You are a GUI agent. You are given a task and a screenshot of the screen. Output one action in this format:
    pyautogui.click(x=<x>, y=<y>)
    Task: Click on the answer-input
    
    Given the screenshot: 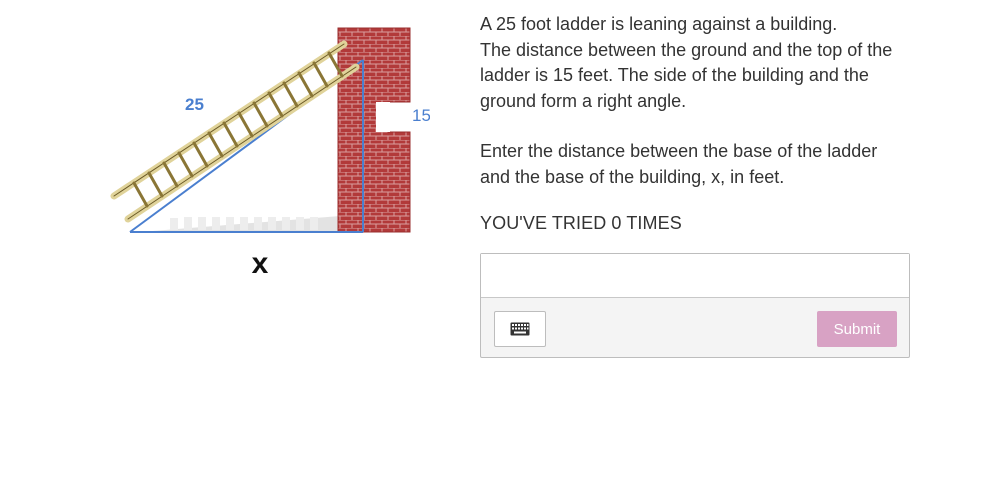 What is the action you would take?
    pyautogui.click(x=695, y=276)
    